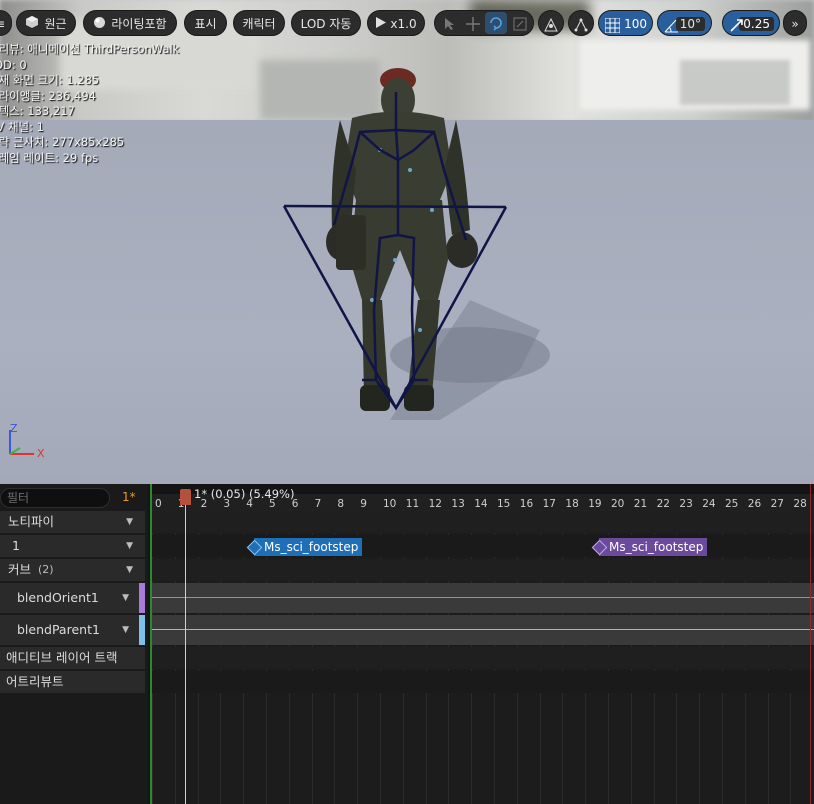 The image size is (814, 804). Describe the element at coordinates (473, 25) in the screenshot. I see `translate-icon` at that location.